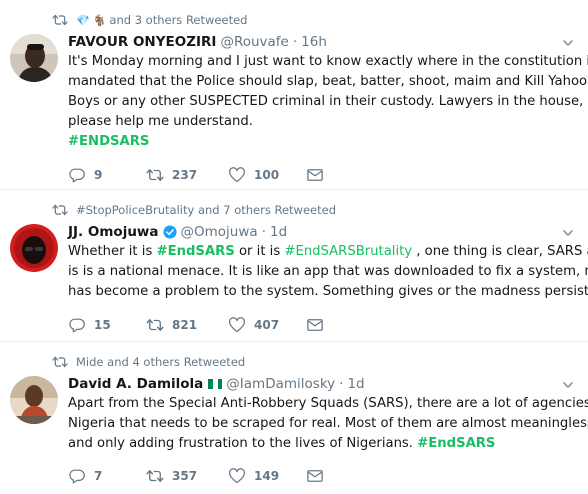 Image resolution: width=588 pixels, height=494 pixels. Describe the element at coordinates (161, 362) in the screenshot. I see `retweet-context-text: Mide and 4 others Retweeted` at that location.